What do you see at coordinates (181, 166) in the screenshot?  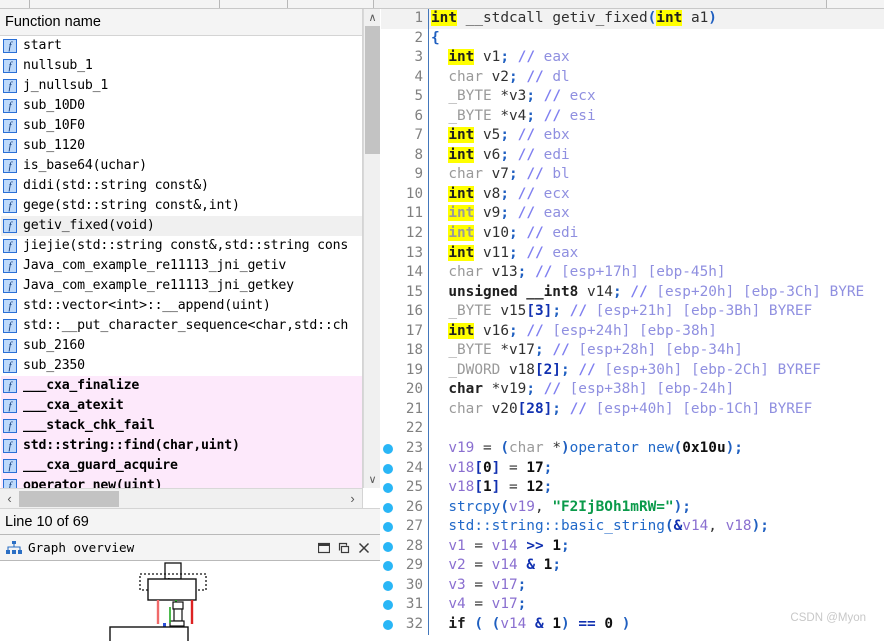 I see `function-list-item: f is_base64(uchar)` at bounding box center [181, 166].